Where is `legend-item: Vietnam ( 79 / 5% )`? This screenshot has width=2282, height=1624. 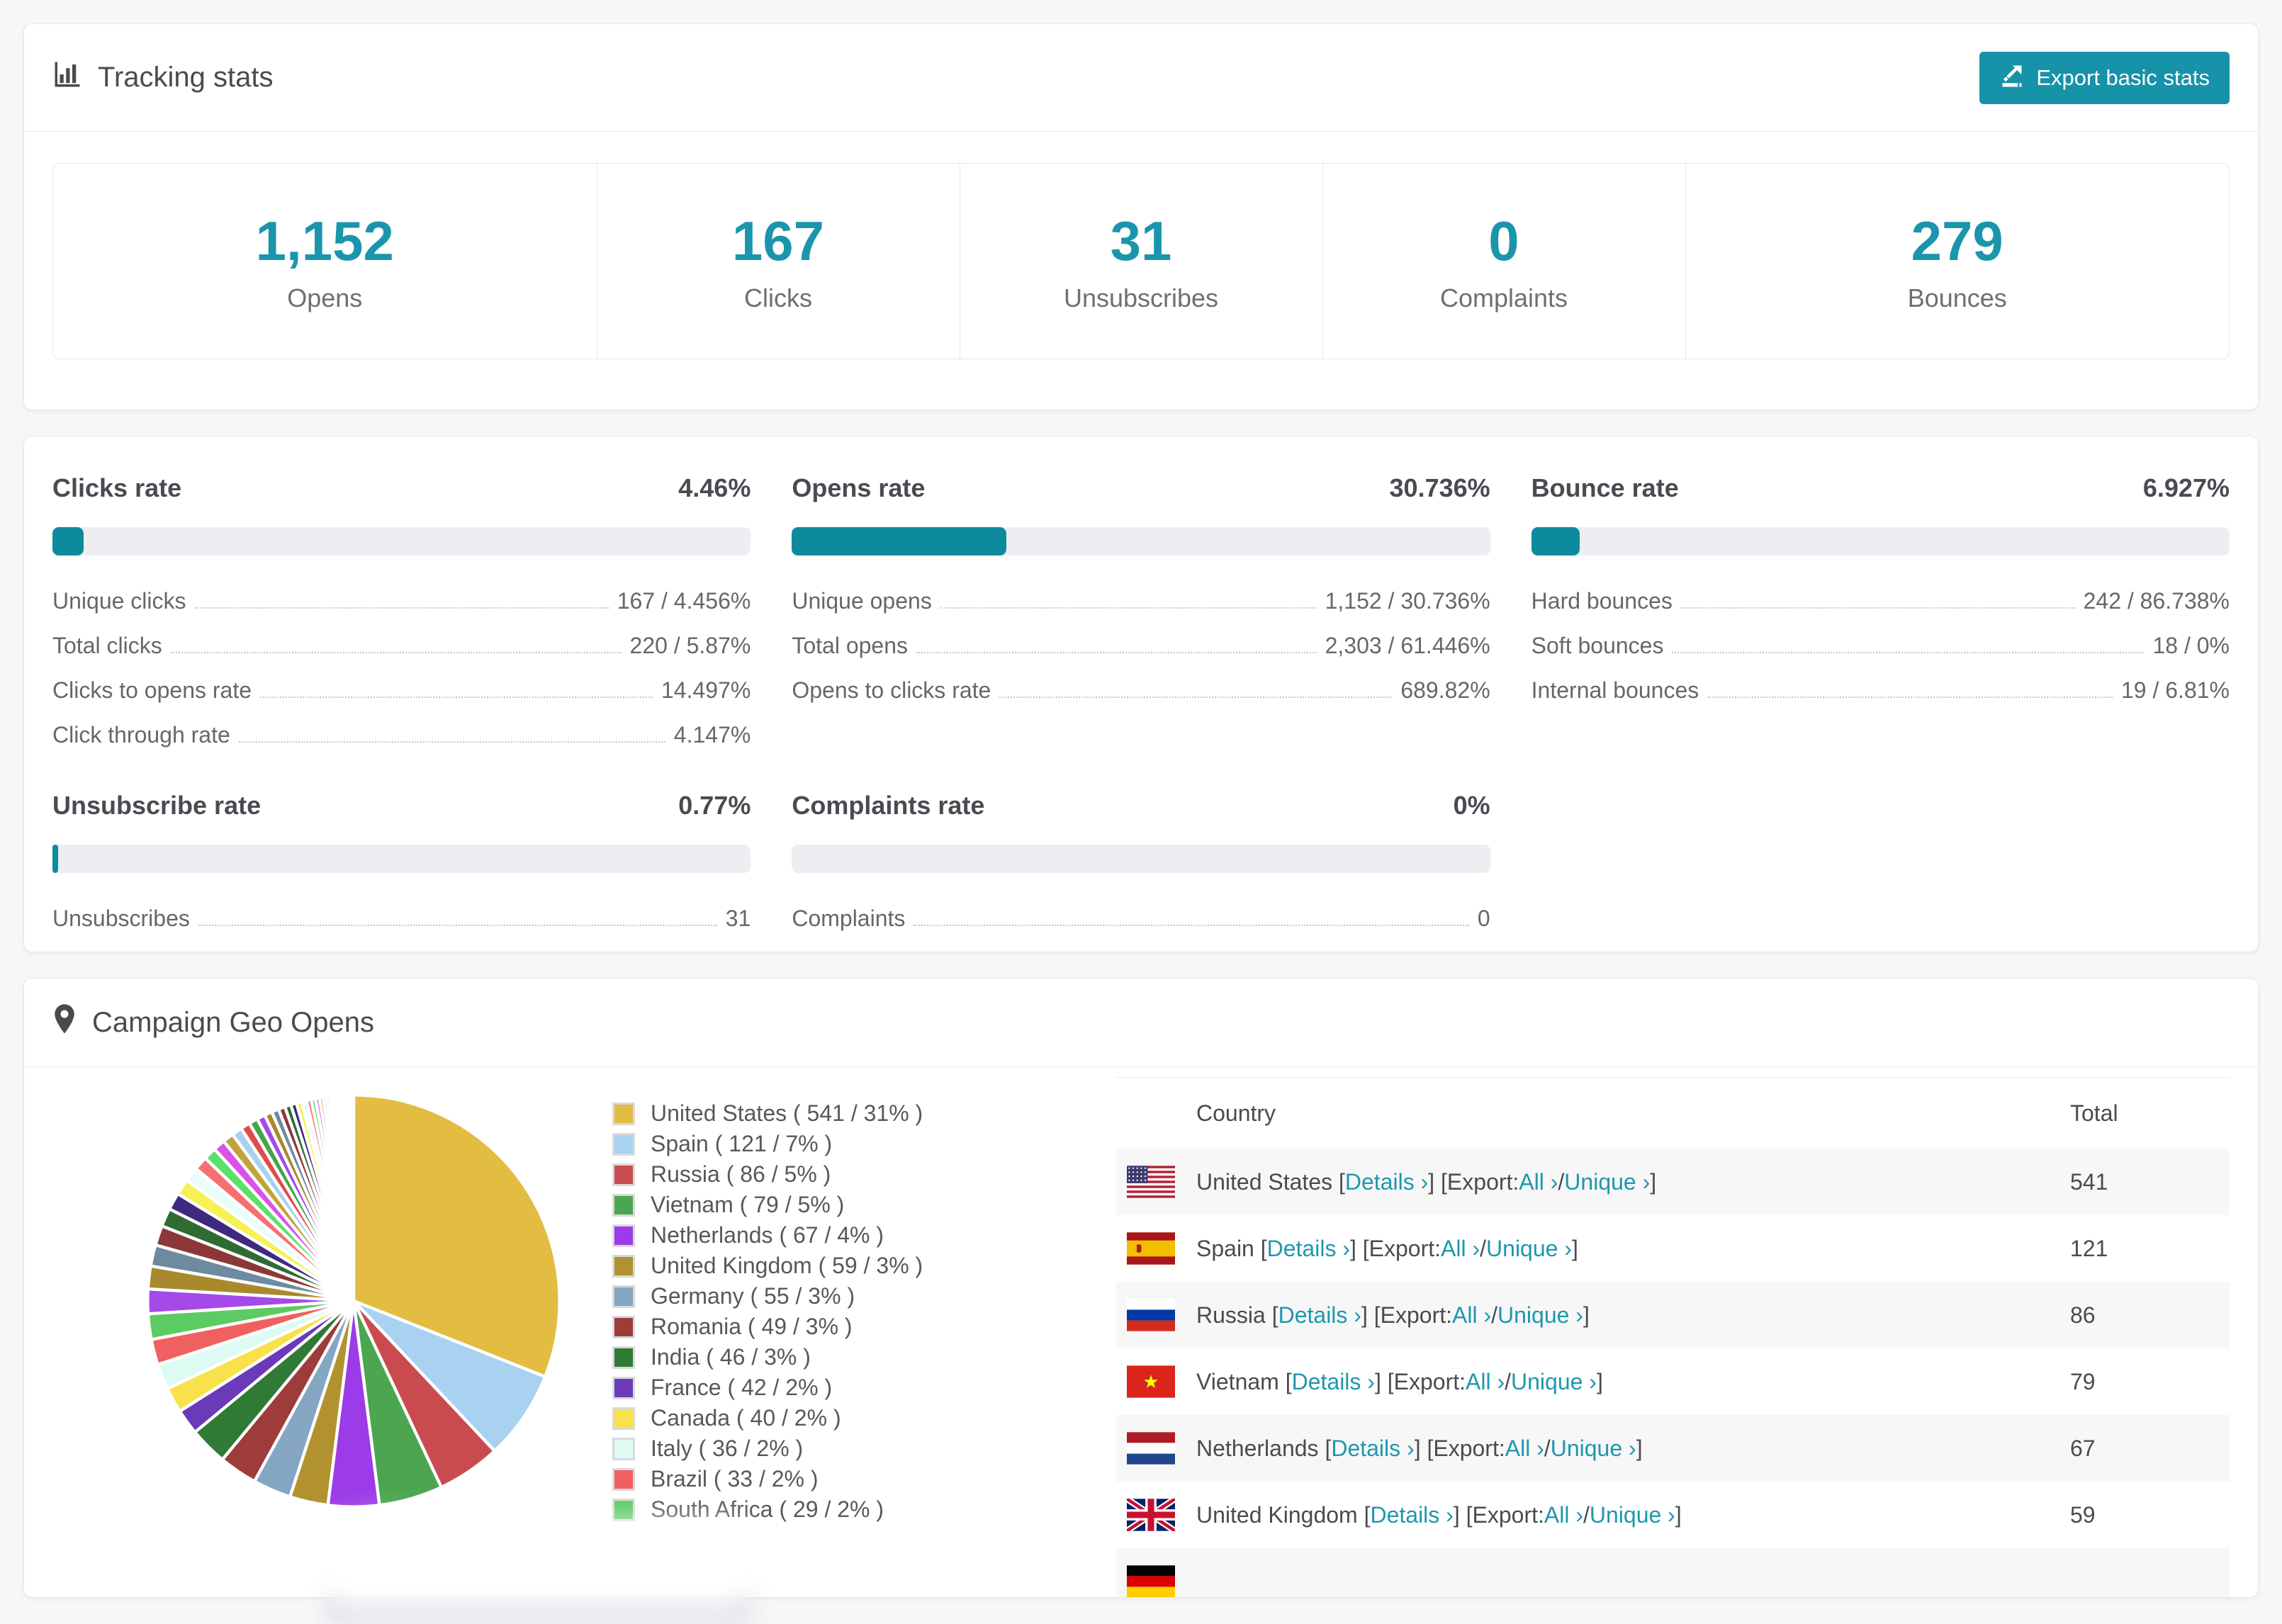 legend-item: Vietnam ( 79 / 5% ) is located at coordinates (828, 1205).